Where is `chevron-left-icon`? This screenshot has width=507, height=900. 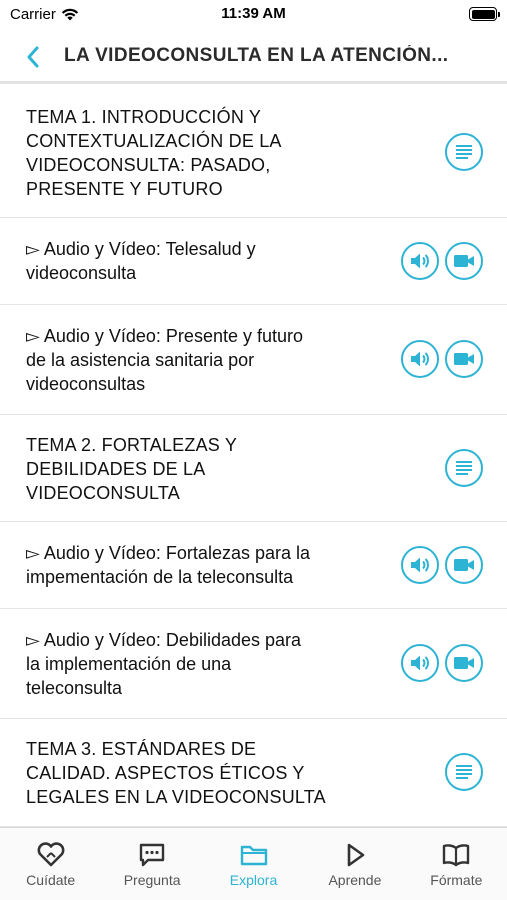
chevron-left-icon is located at coordinates (33, 57).